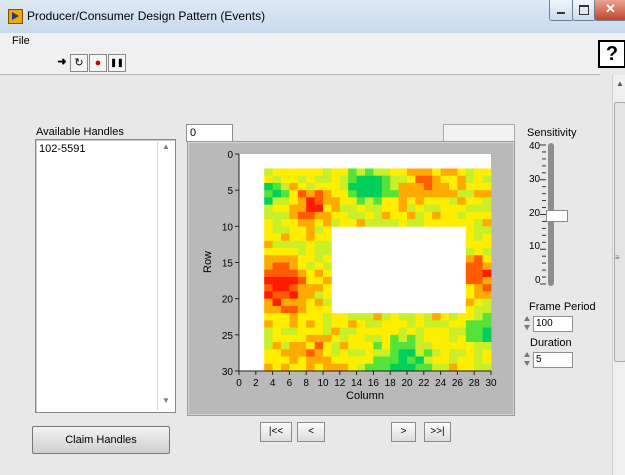 Image resolution: width=625 pixels, height=475 pixels. Describe the element at coordinates (228, 264) in the screenshot. I see `y-tick-label: 15` at that location.